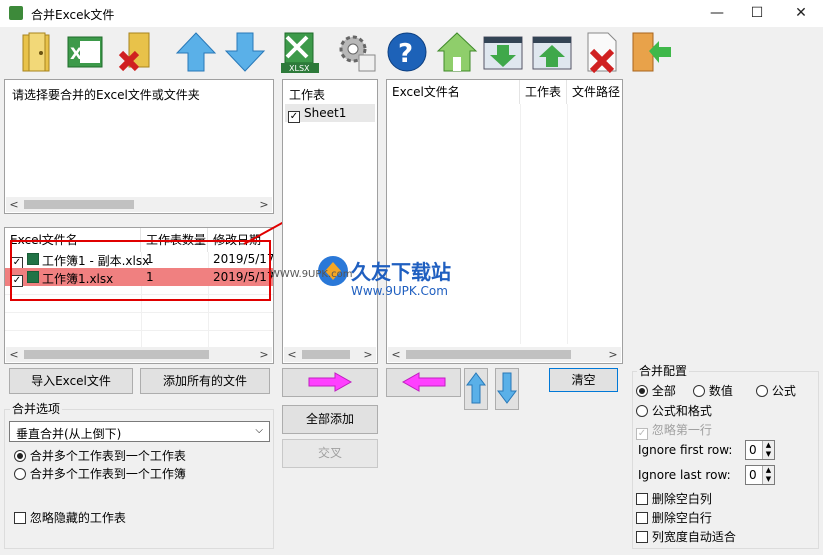  I want to click on sort-down-button, so click(507, 389).